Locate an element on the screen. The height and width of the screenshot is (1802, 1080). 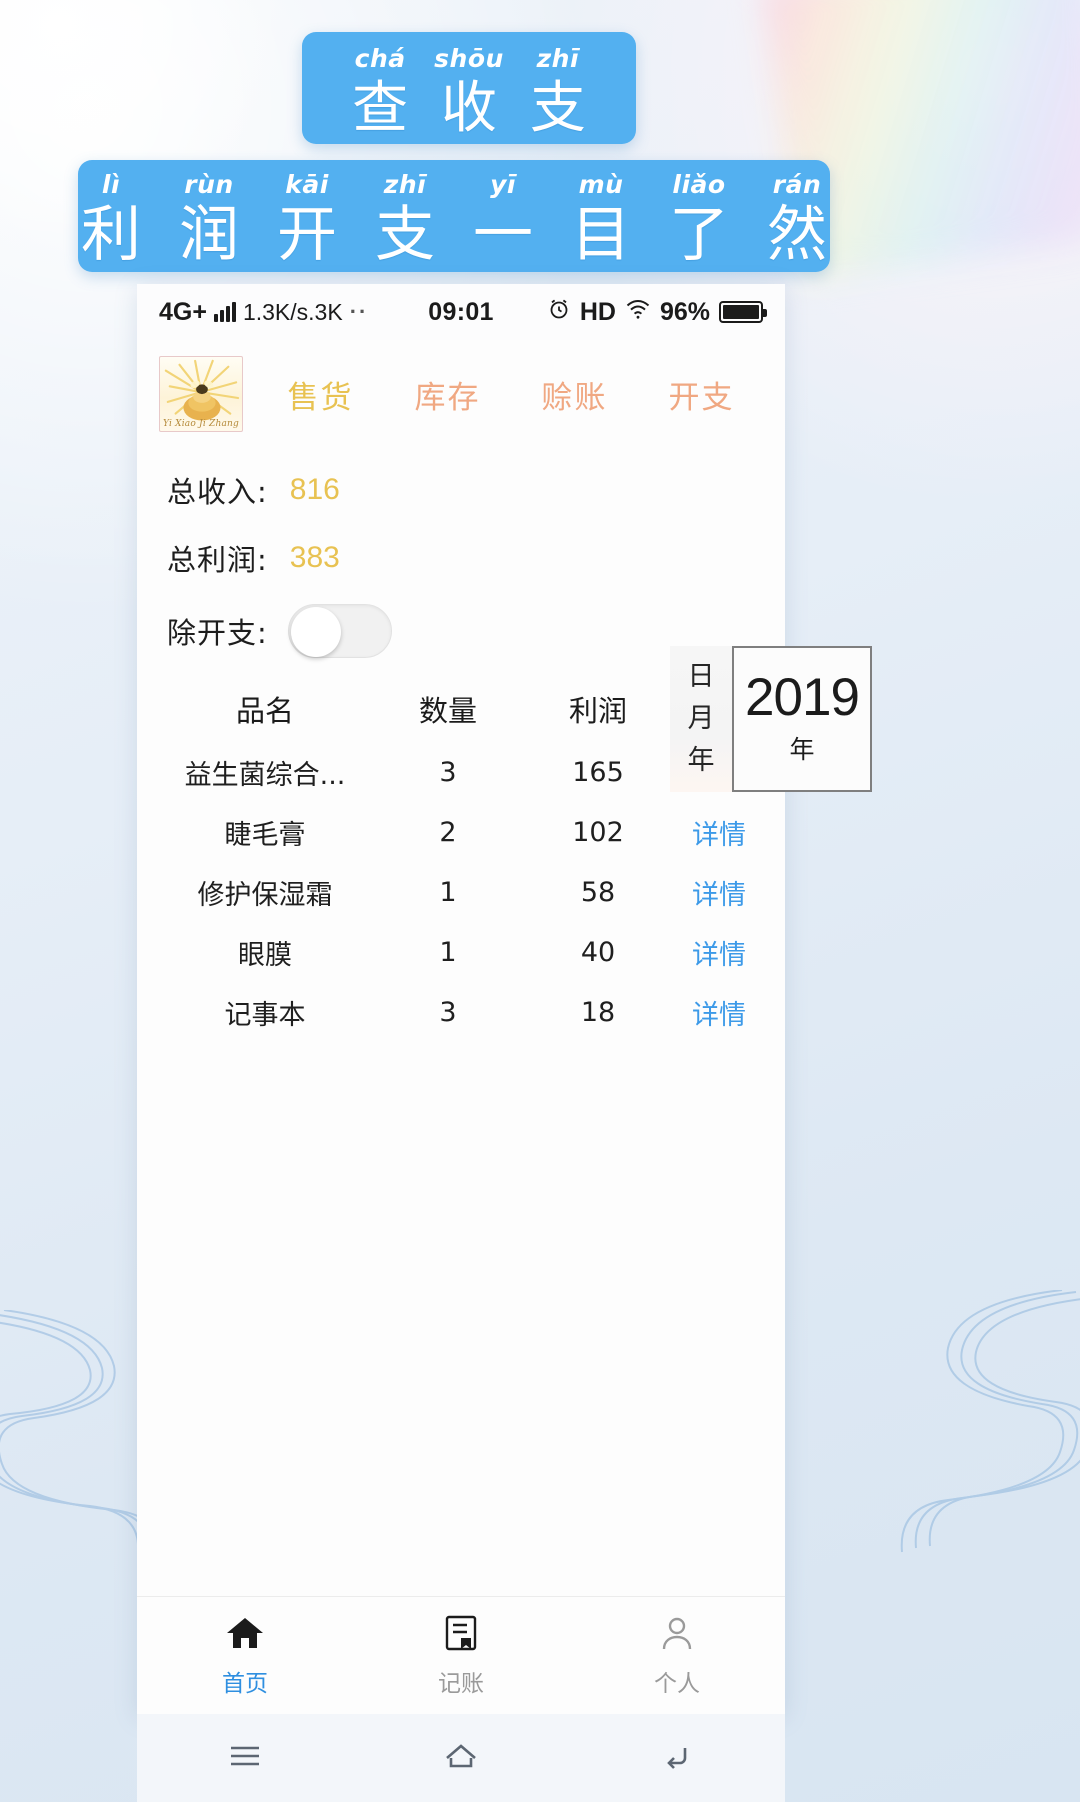
status-bar-right: HD 96% is located at coordinates (631, 312).